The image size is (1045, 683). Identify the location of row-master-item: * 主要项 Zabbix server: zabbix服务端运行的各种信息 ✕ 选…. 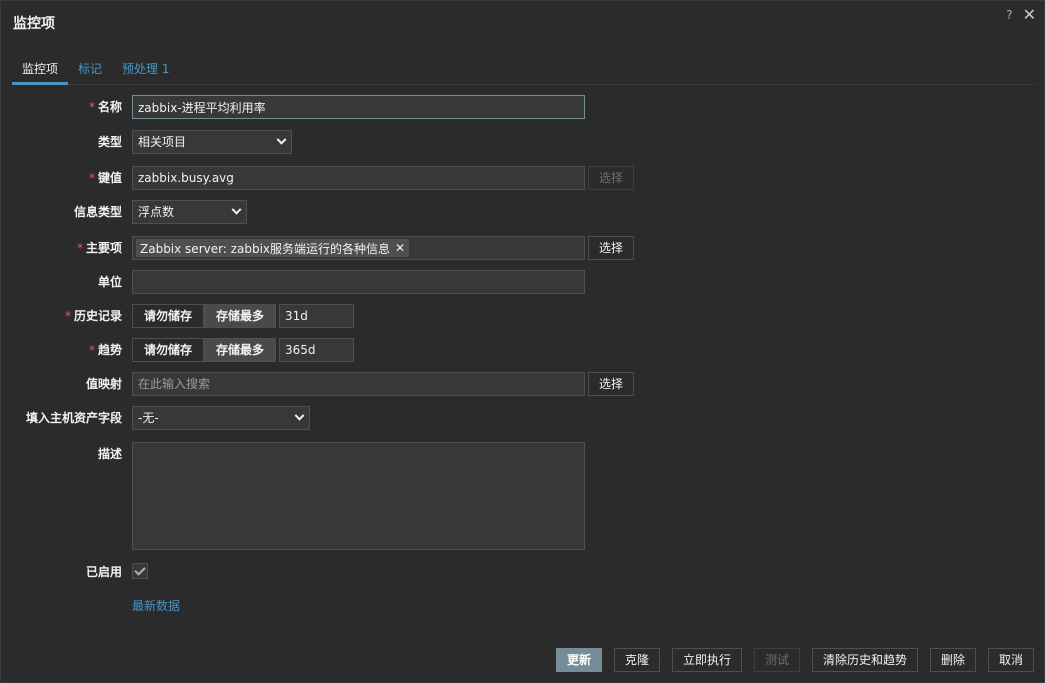
(523, 248).